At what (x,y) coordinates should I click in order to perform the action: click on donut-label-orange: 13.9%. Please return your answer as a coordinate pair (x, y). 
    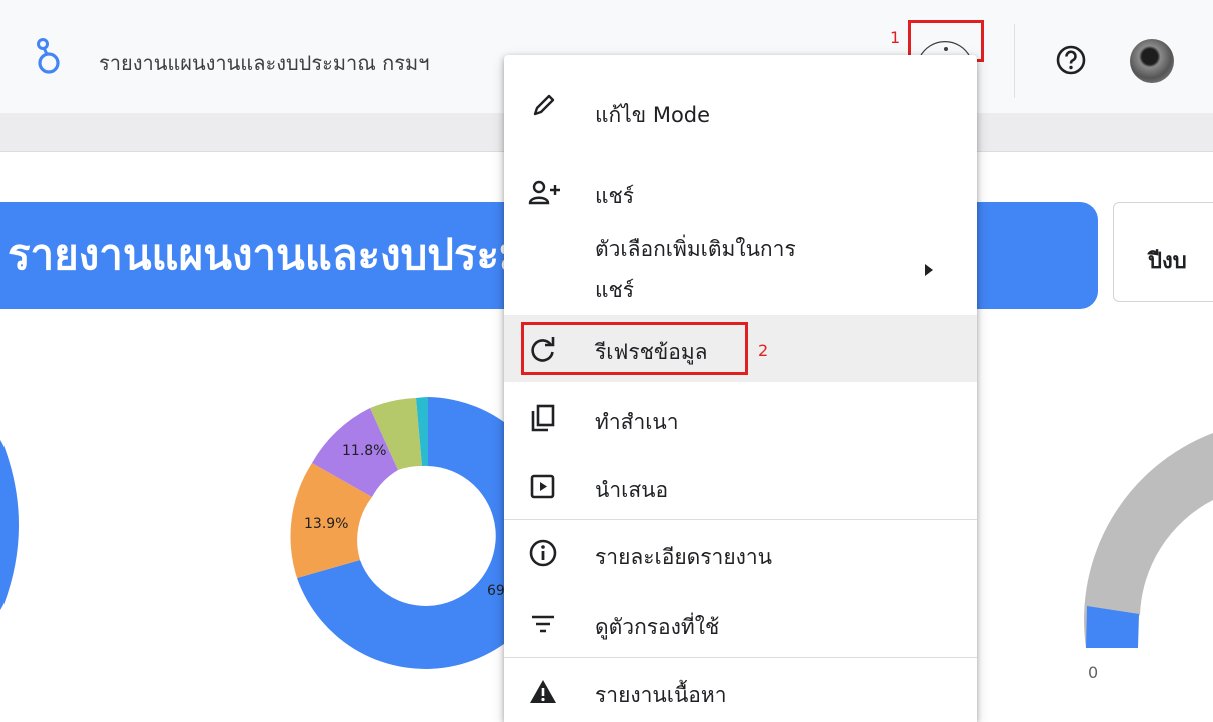
    Looking at the image, I should click on (326, 524).